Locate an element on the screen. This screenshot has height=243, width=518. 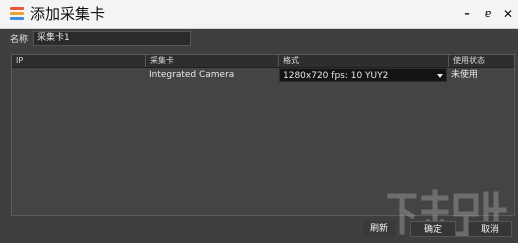
column-header-format: 格式 is located at coordinates (364, 61).